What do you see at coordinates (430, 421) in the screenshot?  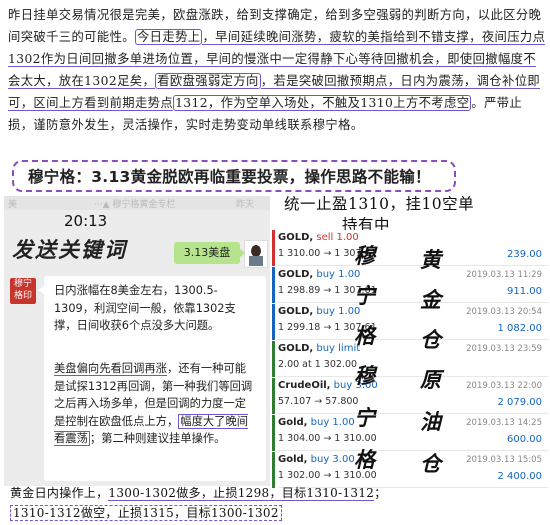 I see `calligraphy-char: 油` at bounding box center [430, 421].